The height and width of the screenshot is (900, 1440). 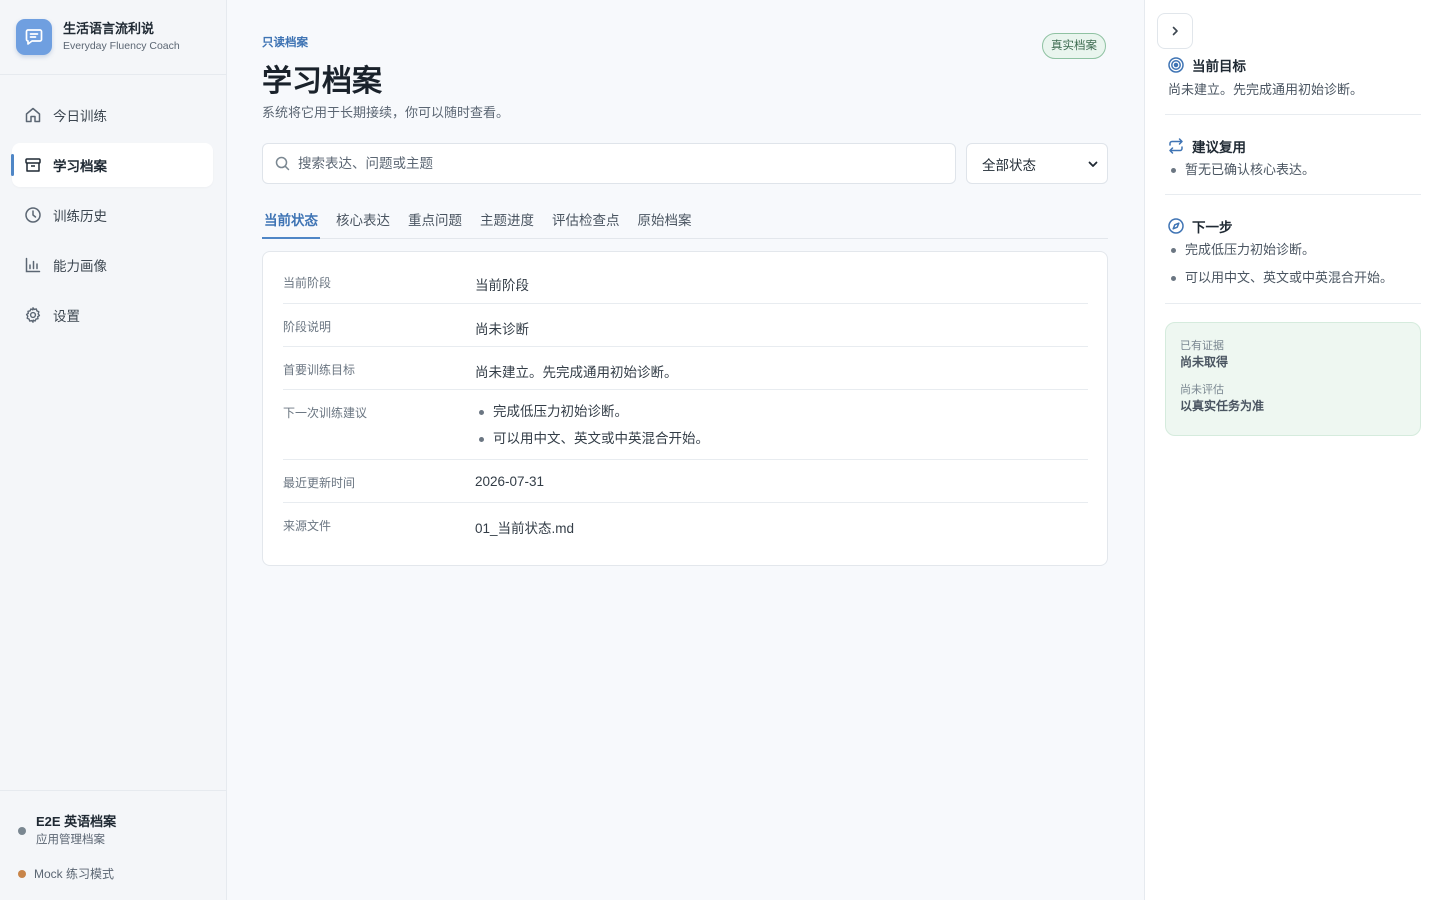 I want to click on main-nav: 今日训练 学习档案 训练历史 能力画像 设置, so click(x=113, y=206).